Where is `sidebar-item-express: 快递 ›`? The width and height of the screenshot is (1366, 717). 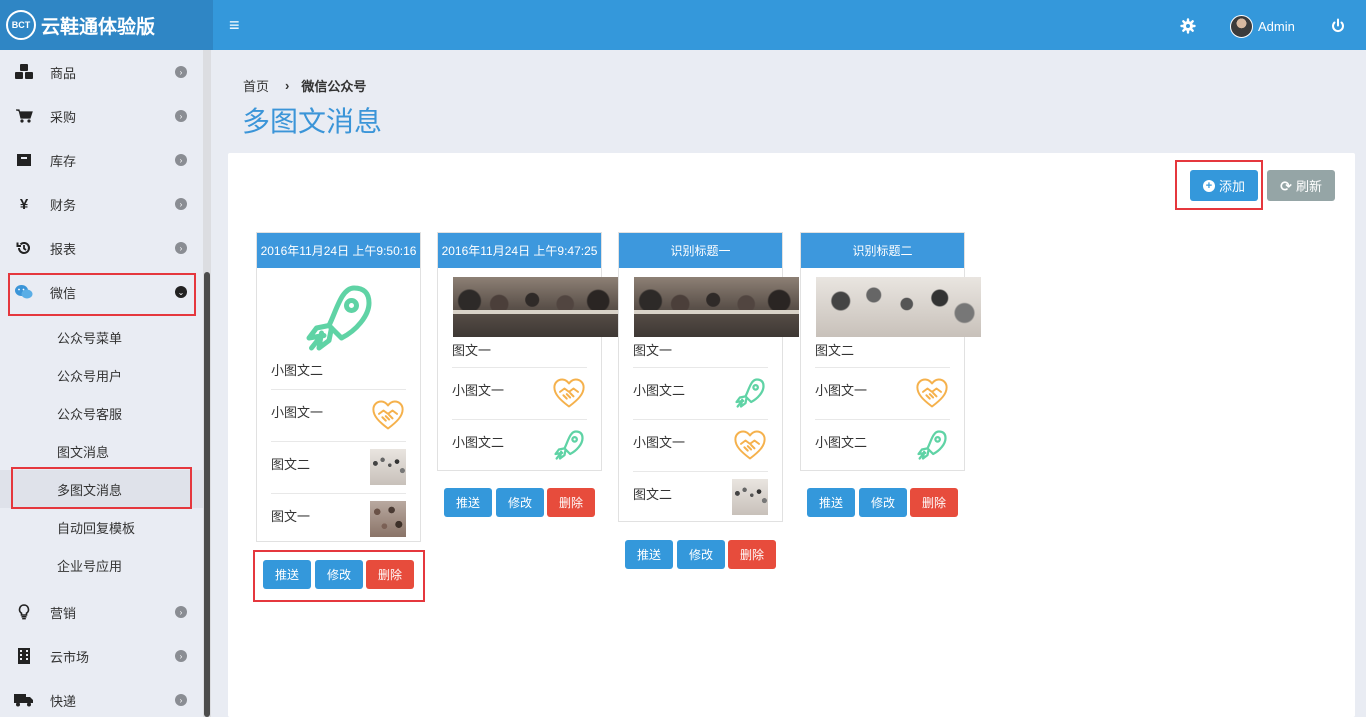 sidebar-item-express: 快递 › is located at coordinates (100, 697).